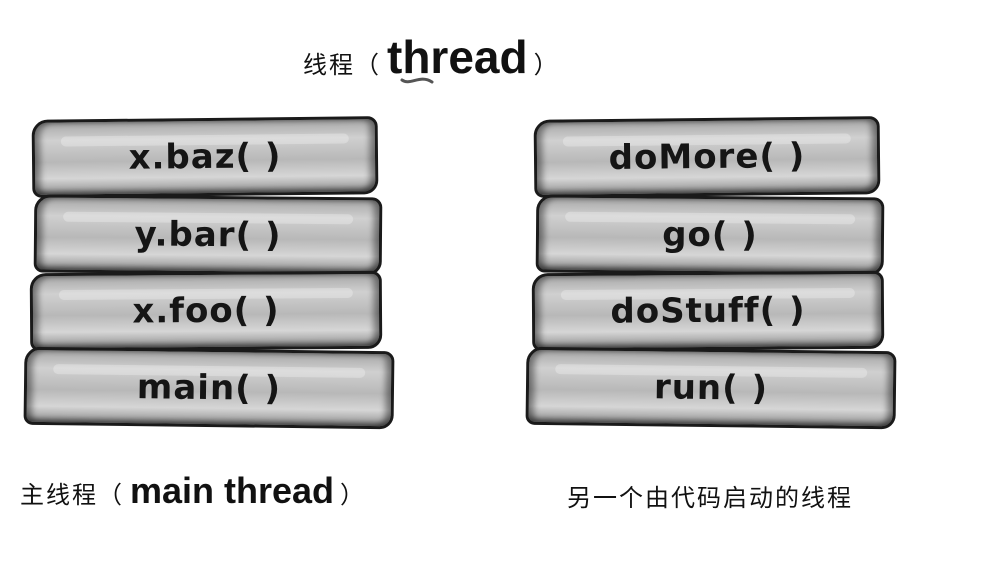 This screenshot has height=569, width=997. I want to click on main-thread-caption: 主线程（ main thread ）, so click(193, 491).